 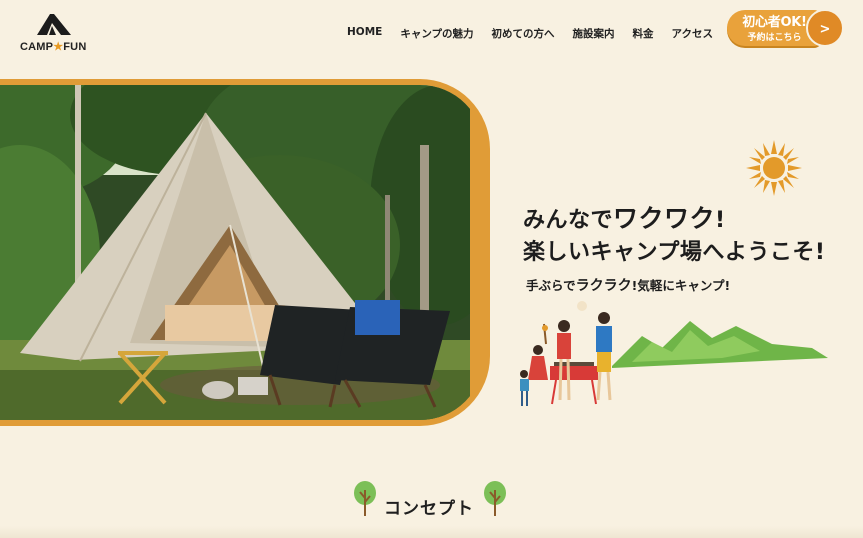 I want to click on hero-headline: みんなでワクワク! 楽しいキャンプ場へようこそ!, so click(x=674, y=236).